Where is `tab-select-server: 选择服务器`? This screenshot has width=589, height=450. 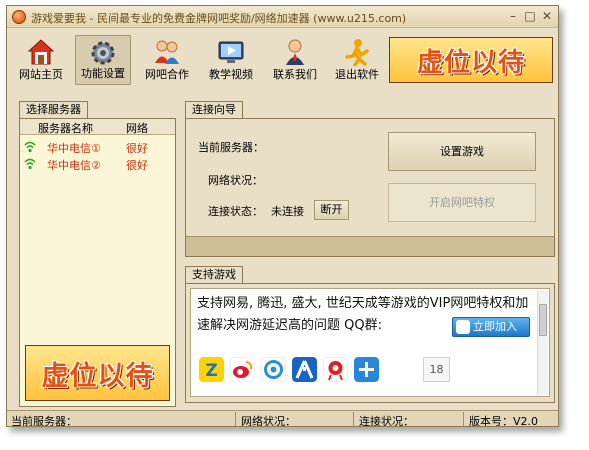
tab-select-server: 选择服务器 is located at coordinates (53, 109).